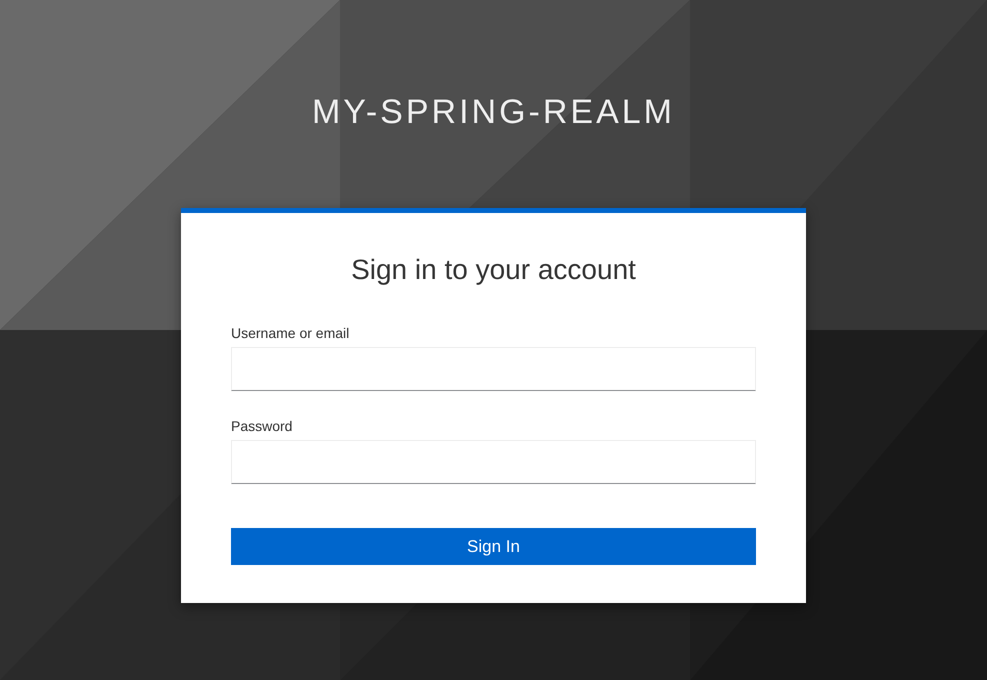  Describe the element at coordinates (493, 270) in the screenshot. I see `card-title: Sign in to your account` at that location.